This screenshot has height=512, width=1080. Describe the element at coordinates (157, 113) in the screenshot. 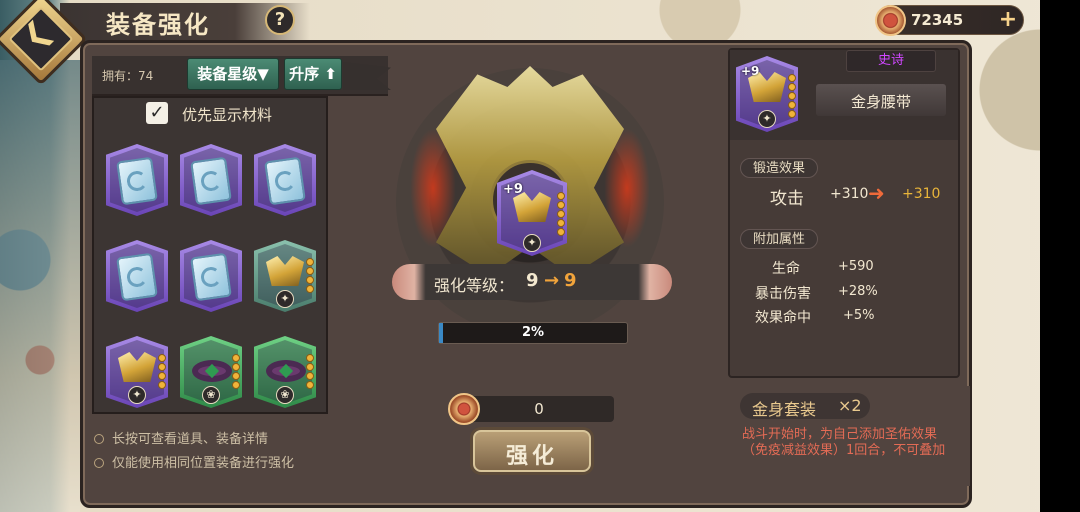

I see `checkbox-checked-icon: ✓` at that location.